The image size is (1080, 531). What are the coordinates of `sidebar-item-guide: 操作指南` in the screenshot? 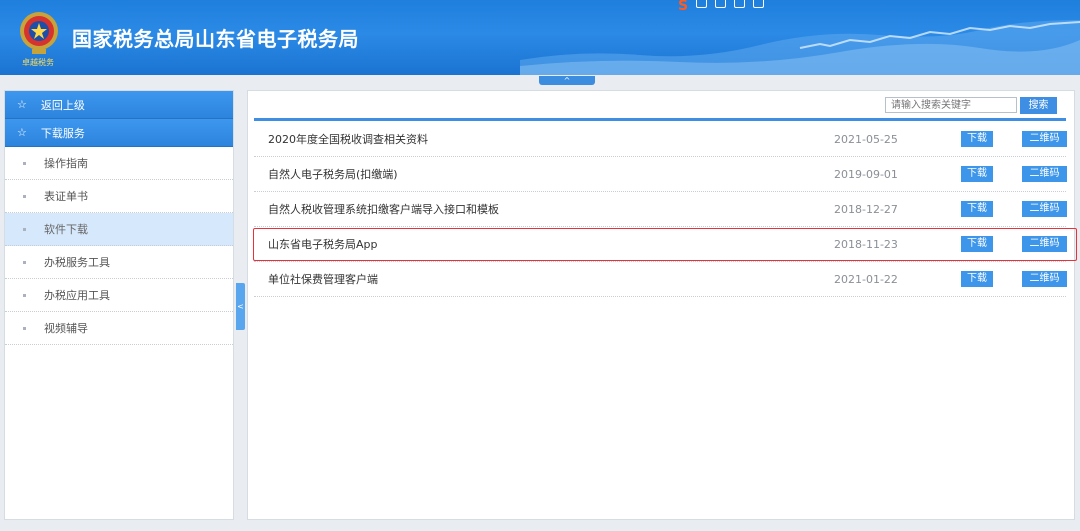 It's located at (119, 163).